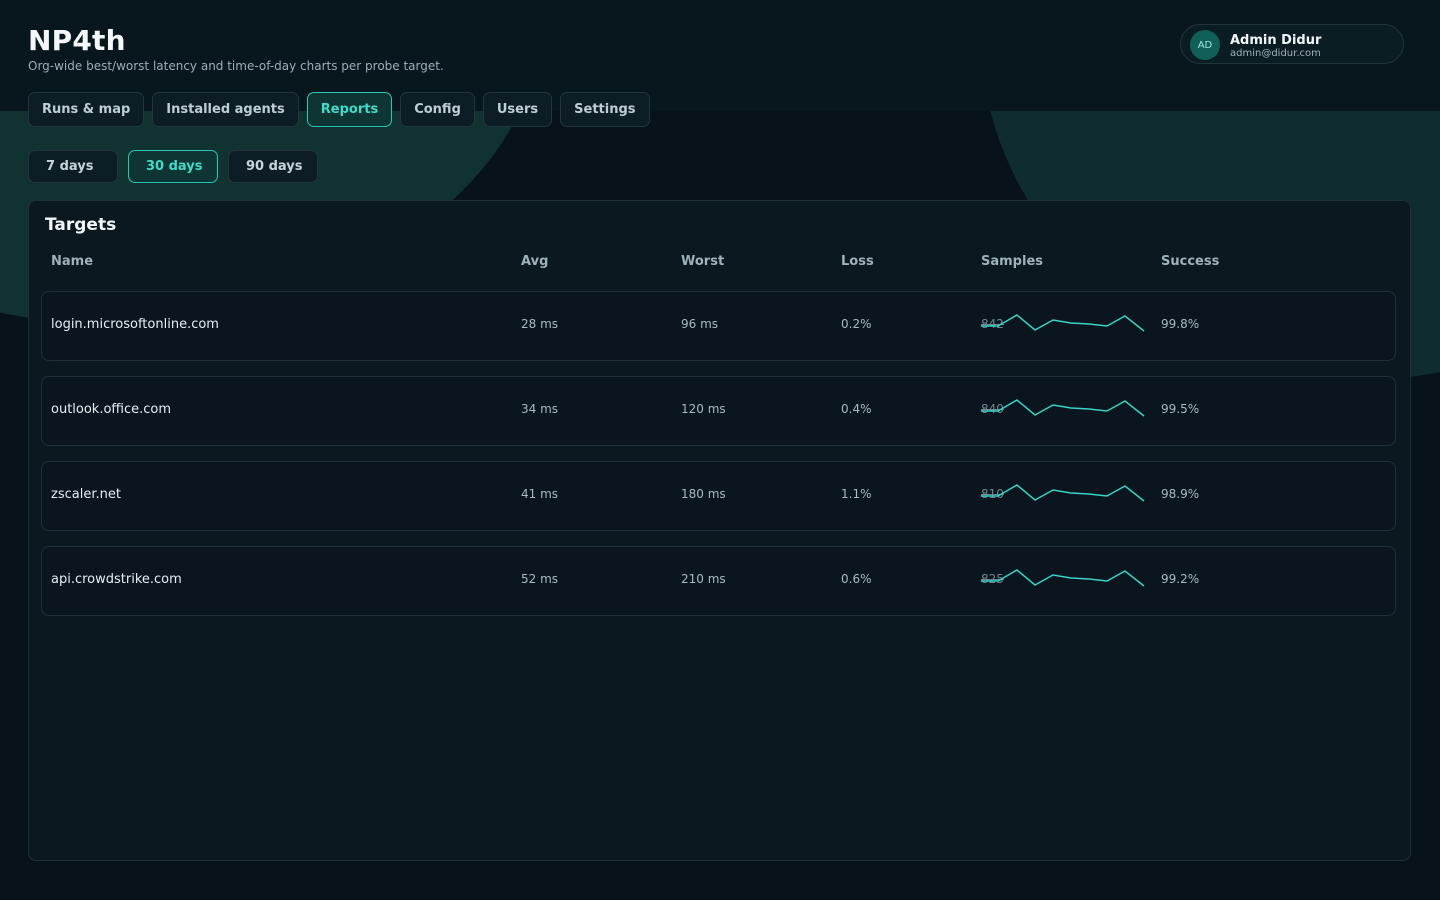  What do you see at coordinates (437, 109) in the screenshot?
I see `tab-config: Config` at bounding box center [437, 109].